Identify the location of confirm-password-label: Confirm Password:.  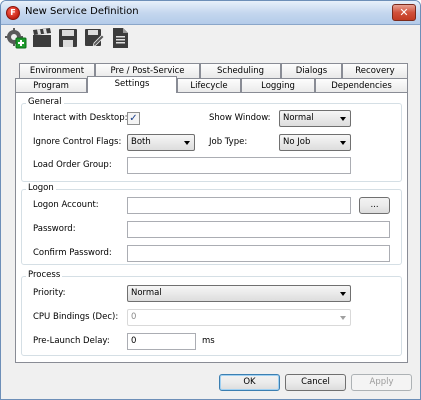
(72, 253).